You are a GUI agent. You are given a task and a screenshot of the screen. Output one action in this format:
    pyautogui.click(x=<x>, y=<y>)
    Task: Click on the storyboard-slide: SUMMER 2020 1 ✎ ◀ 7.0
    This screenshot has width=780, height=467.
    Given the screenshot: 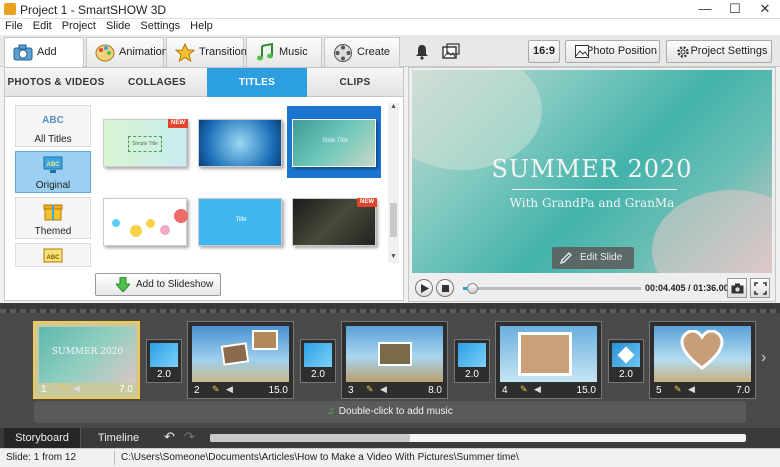 What is the action you would take?
    pyautogui.click(x=86, y=360)
    